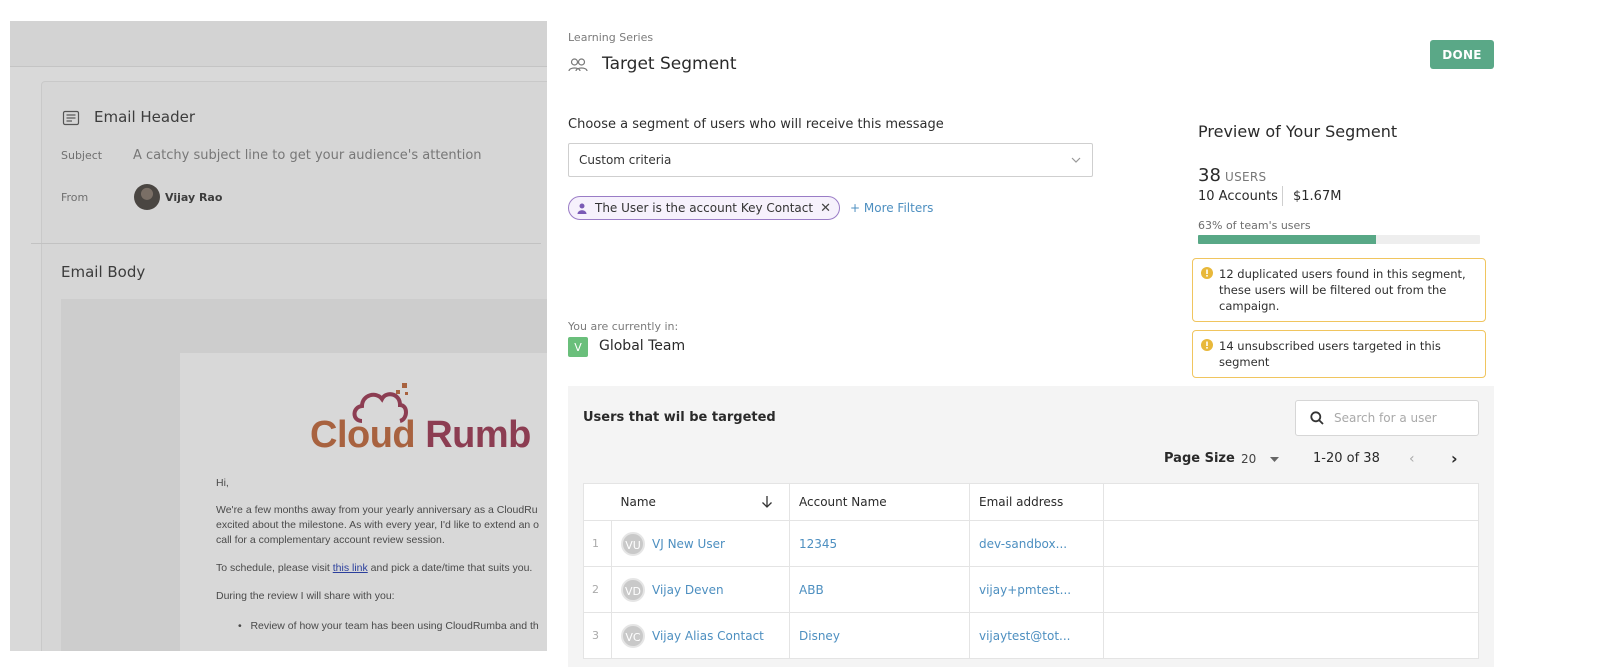 The image size is (1600, 667). Describe the element at coordinates (767, 501) in the screenshot. I see `sort-arrow-down-icon` at that location.